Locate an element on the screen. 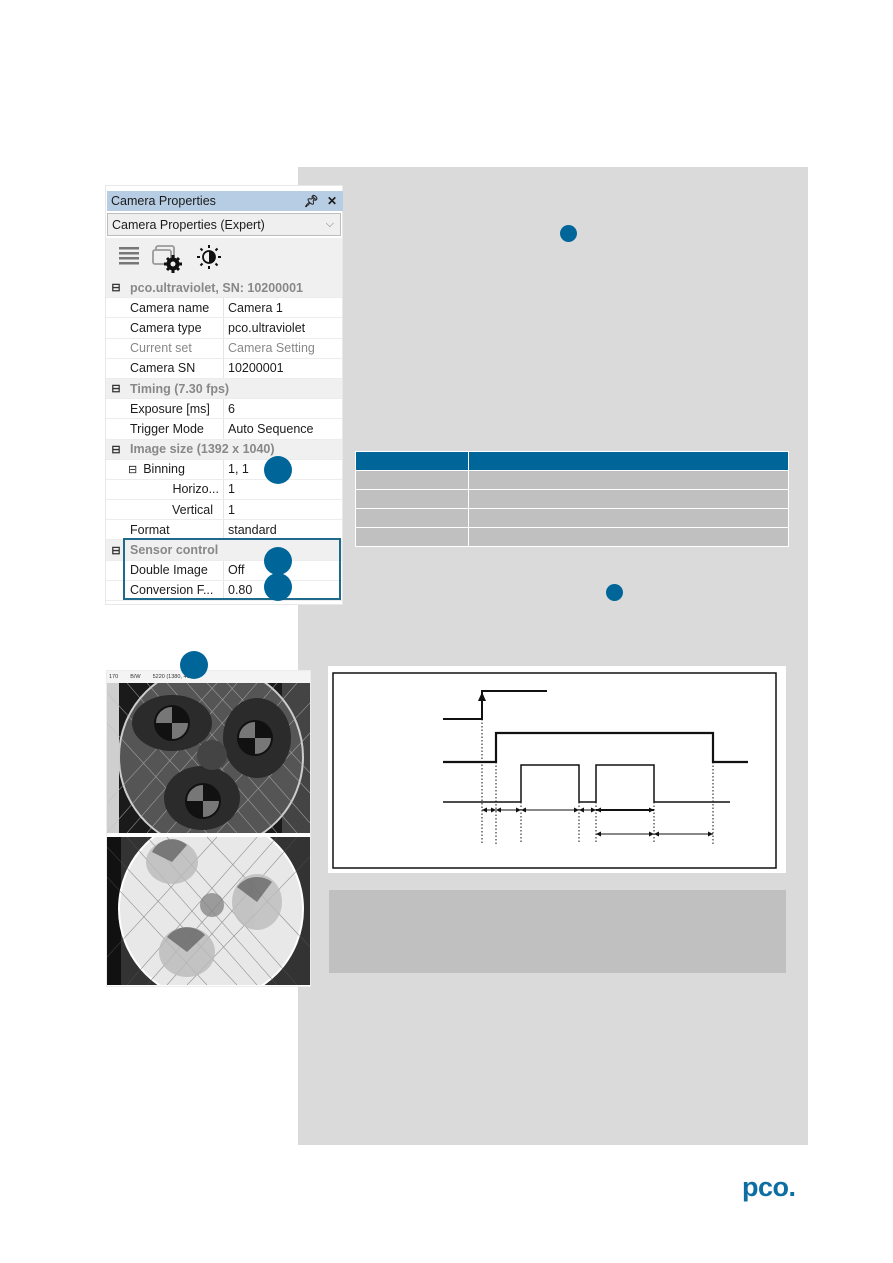 This screenshot has width=893, height=1263. pco-logo: pco. is located at coordinates (769, 1187).